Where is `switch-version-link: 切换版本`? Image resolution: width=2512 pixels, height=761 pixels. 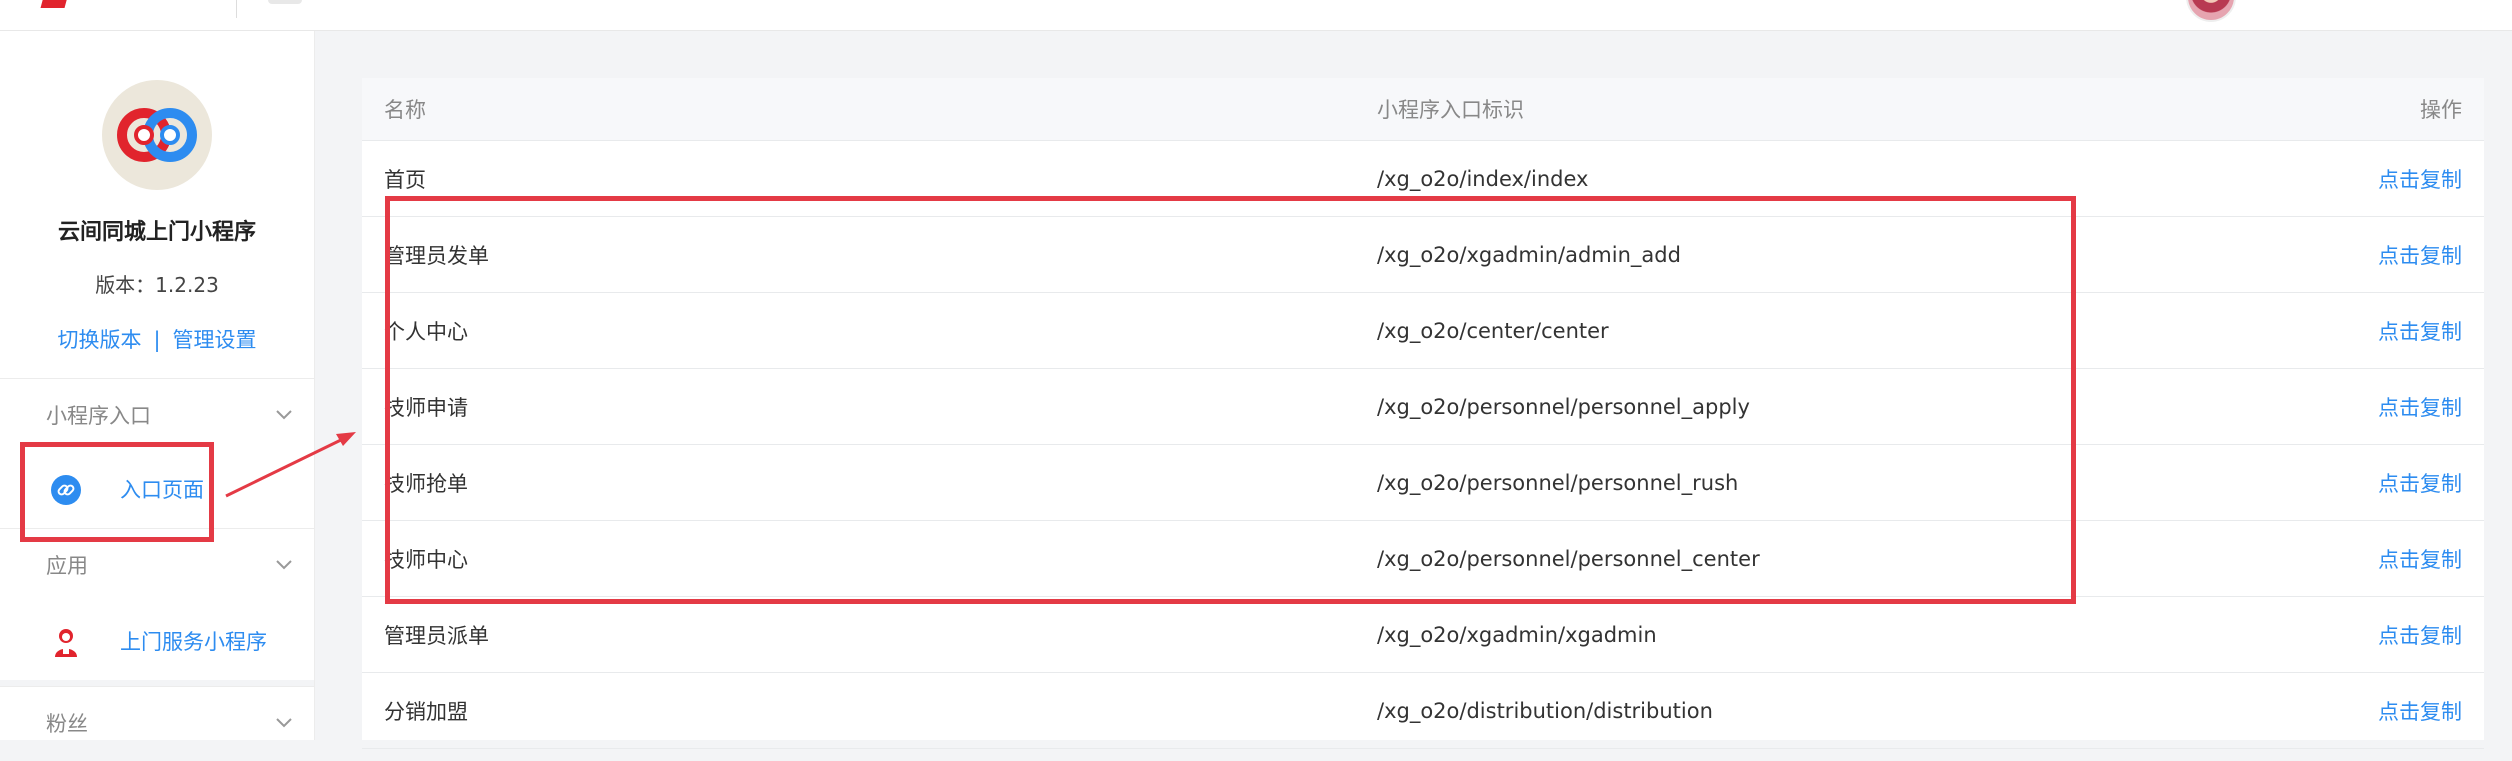
switch-version-link: 切换版本 is located at coordinates (99, 340).